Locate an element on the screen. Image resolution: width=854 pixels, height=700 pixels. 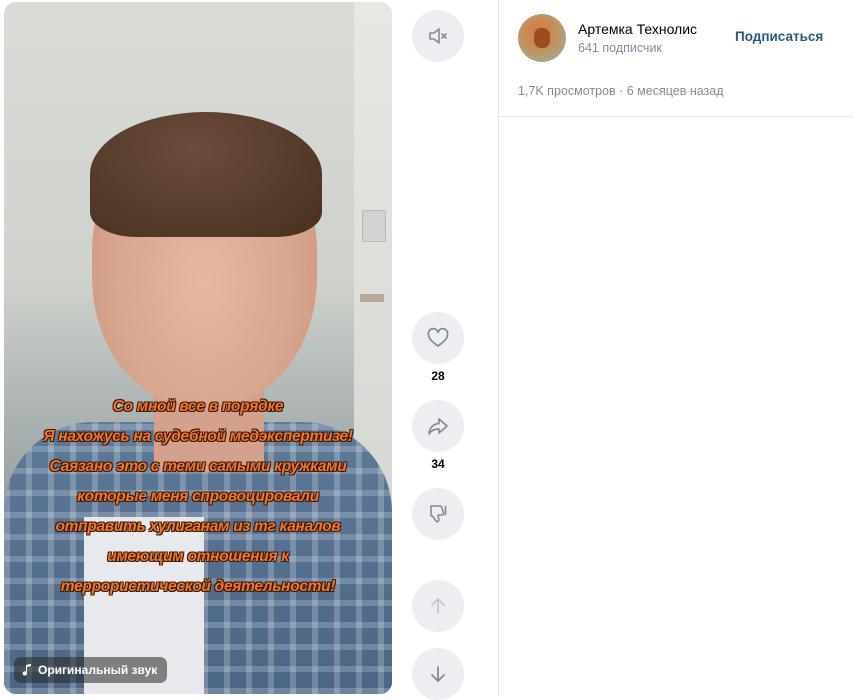
avatar-figure is located at coordinates (542, 38).